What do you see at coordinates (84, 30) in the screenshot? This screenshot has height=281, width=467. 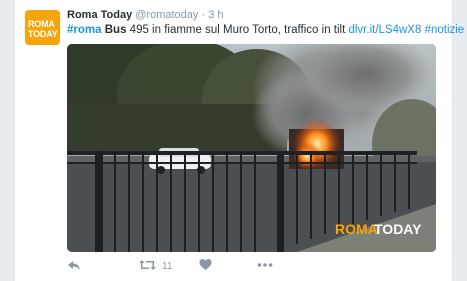 I see `hashtag-roma: #roma` at bounding box center [84, 30].